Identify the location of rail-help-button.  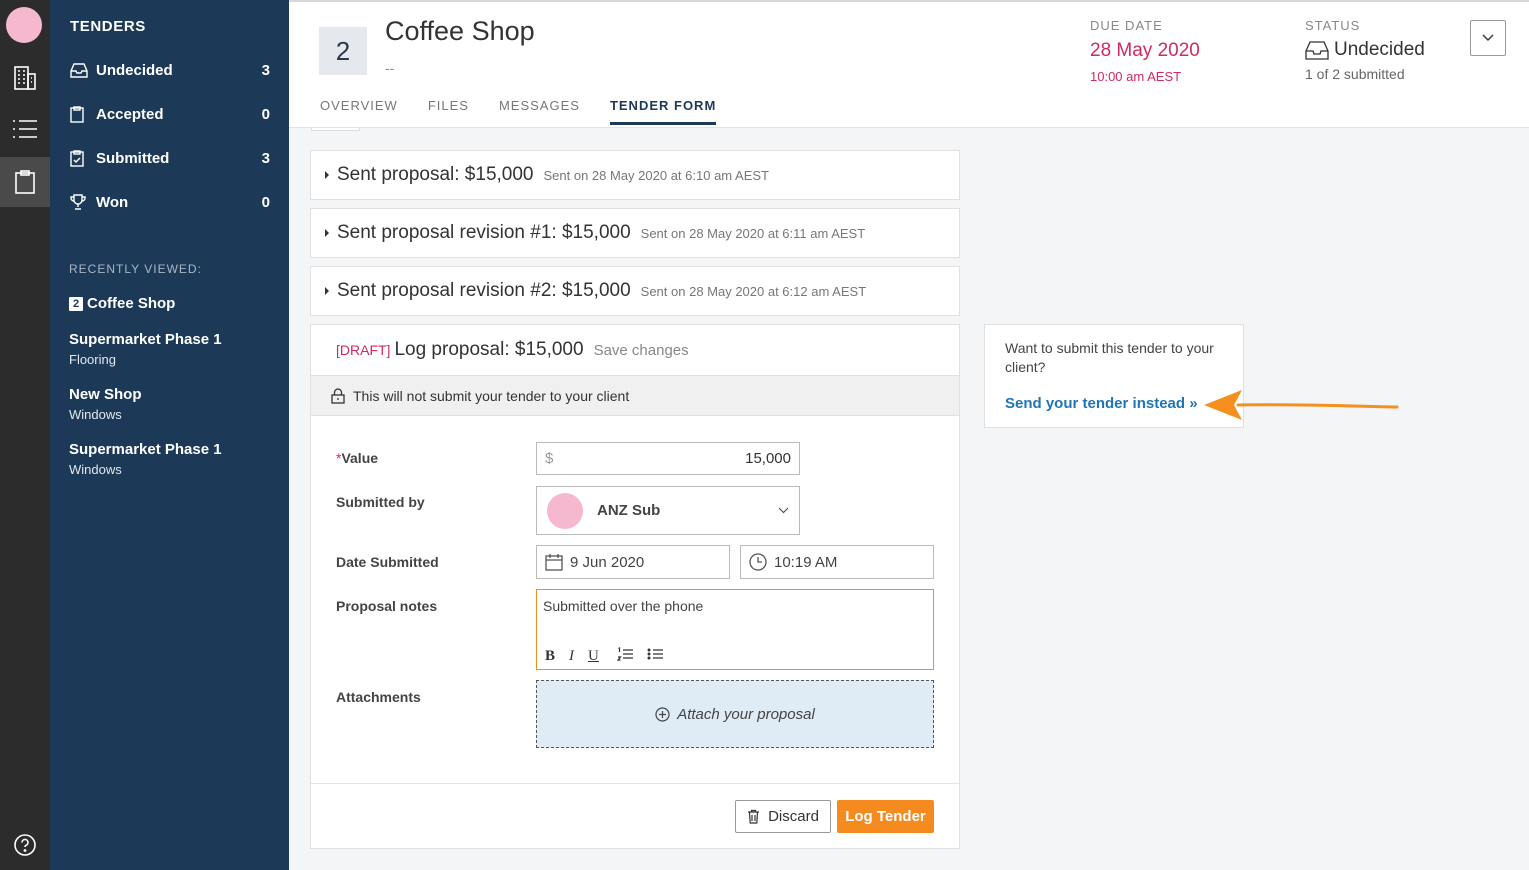
(25, 845).